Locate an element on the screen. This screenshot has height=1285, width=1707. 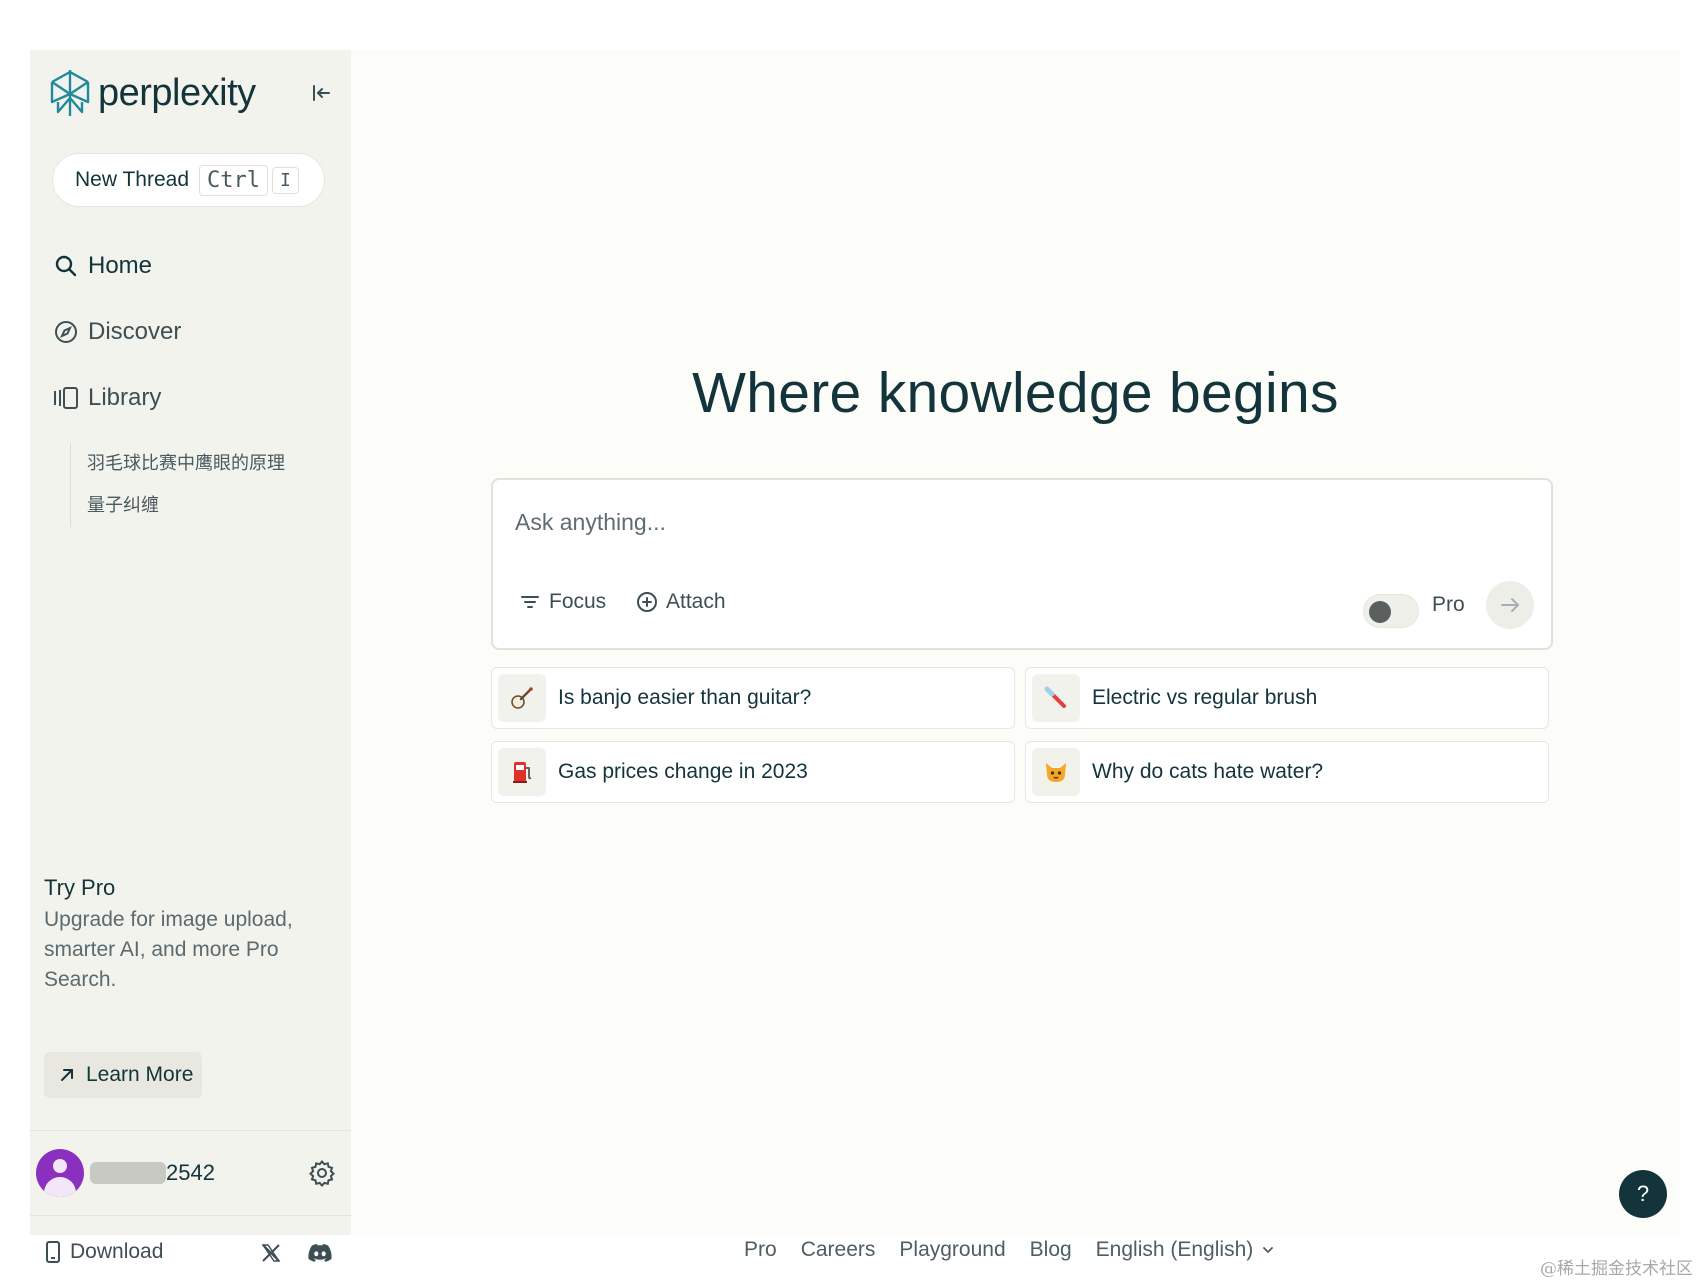
collapse-left-icon is located at coordinates (321, 93).